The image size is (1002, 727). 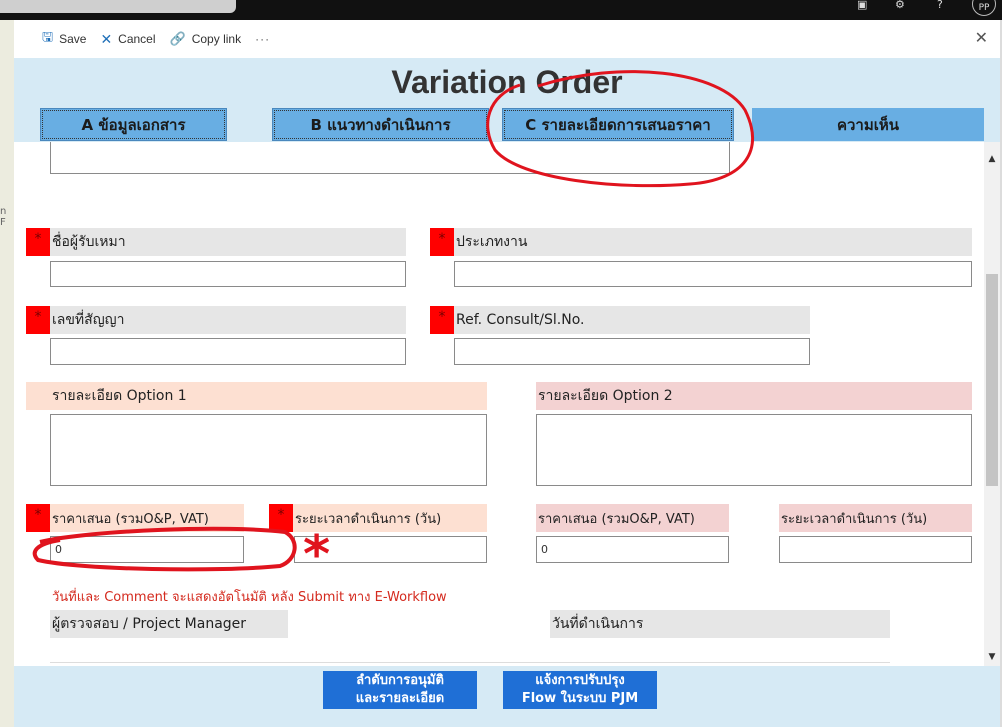 I want to click on cancel-button: ✕ Cancel, so click(x=127, y=39).